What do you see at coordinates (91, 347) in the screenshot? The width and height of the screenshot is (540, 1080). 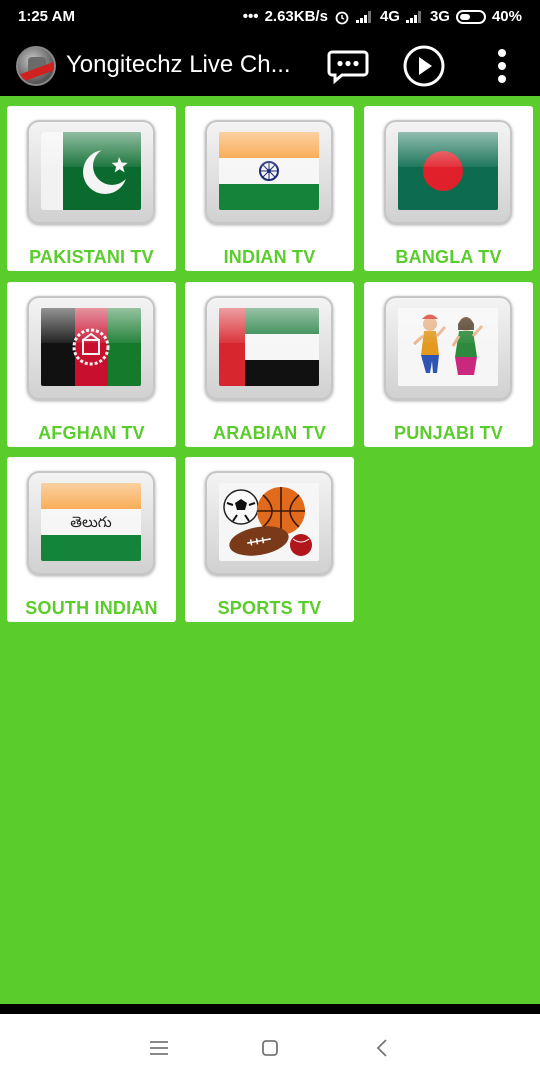 I see `afghanistan-flag-icon` at bounding box center [91, 347].